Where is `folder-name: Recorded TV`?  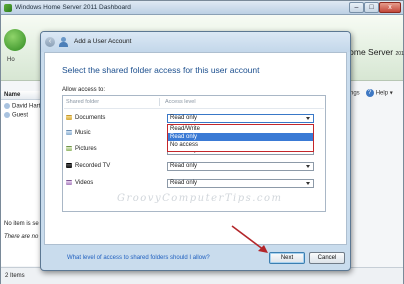 folder-name: Recorded TV is located at coordinates (93, 166).